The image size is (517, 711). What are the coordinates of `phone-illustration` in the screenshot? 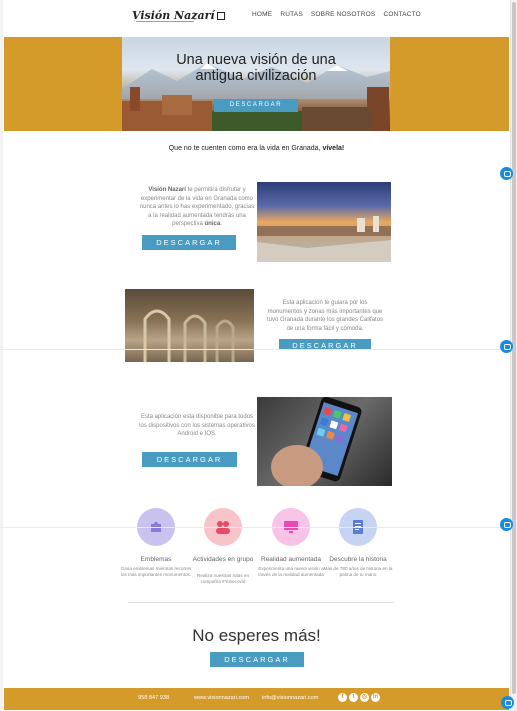 It's located at (316, 441).